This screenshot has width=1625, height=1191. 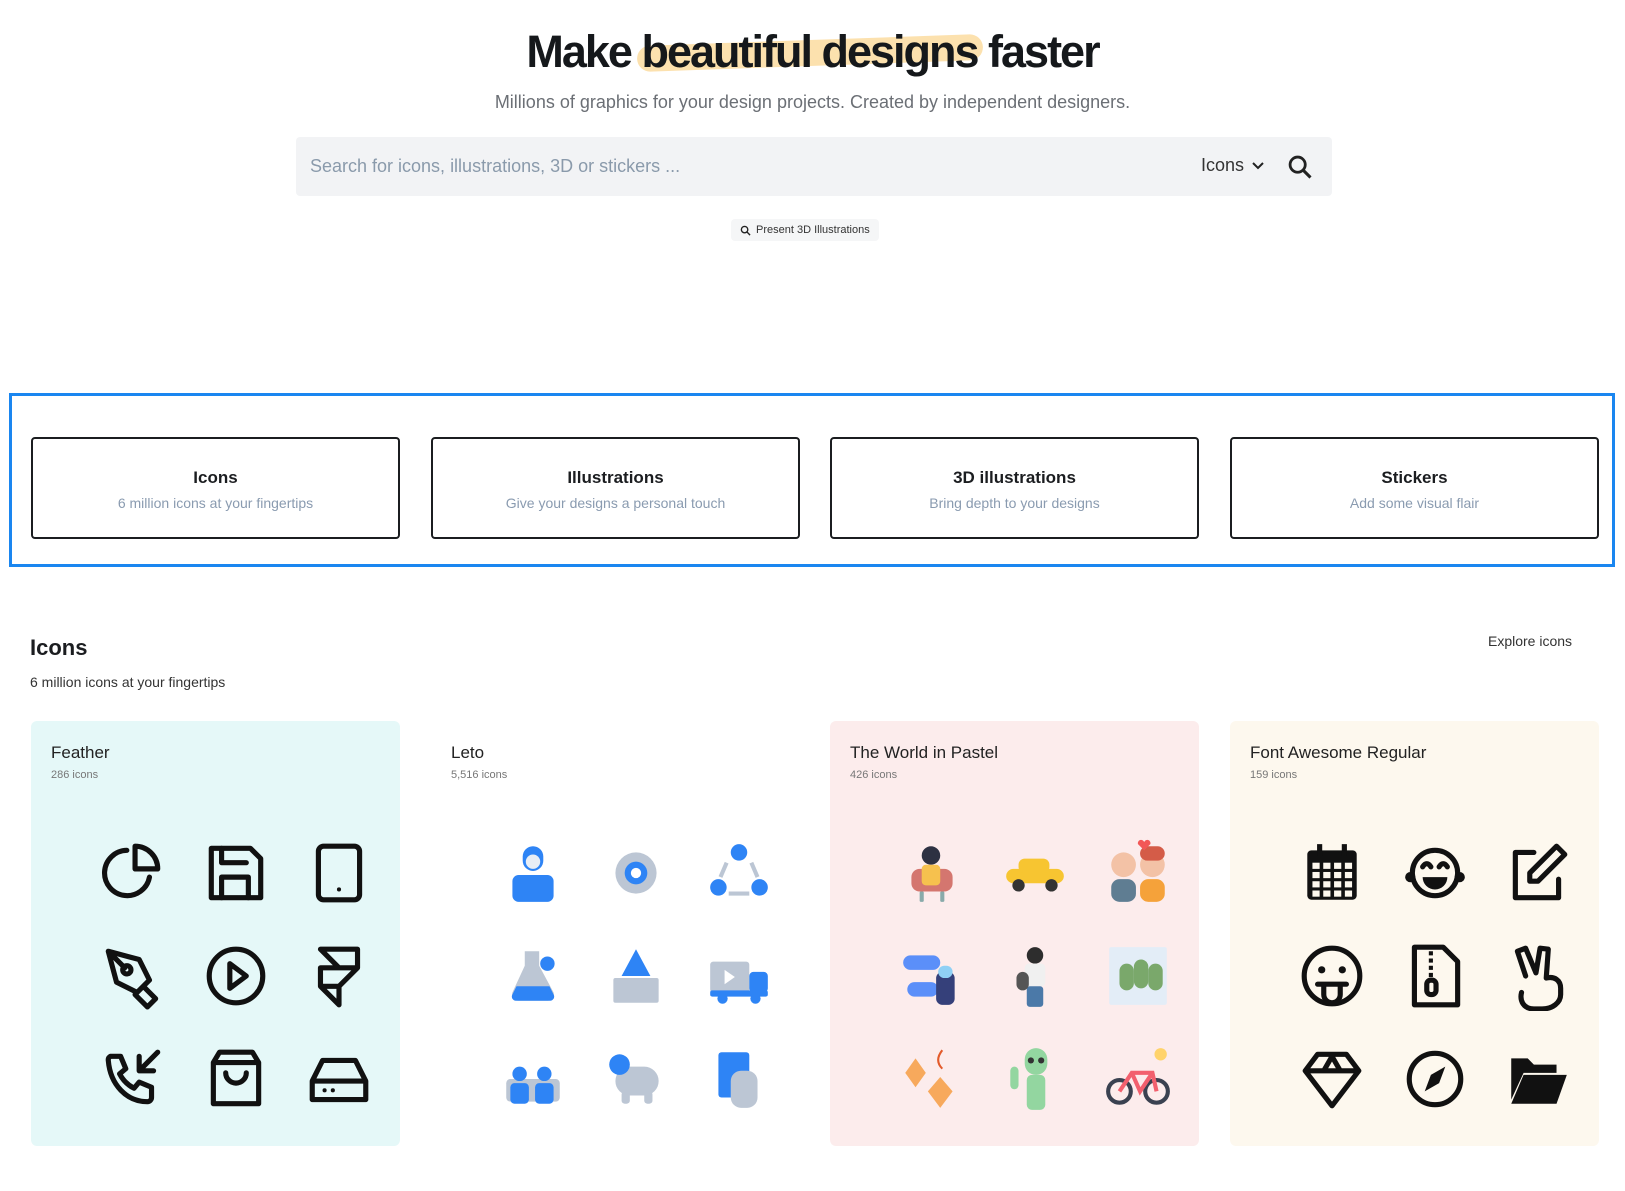 I want to click on team-icon, so click(x=532, y=1078).